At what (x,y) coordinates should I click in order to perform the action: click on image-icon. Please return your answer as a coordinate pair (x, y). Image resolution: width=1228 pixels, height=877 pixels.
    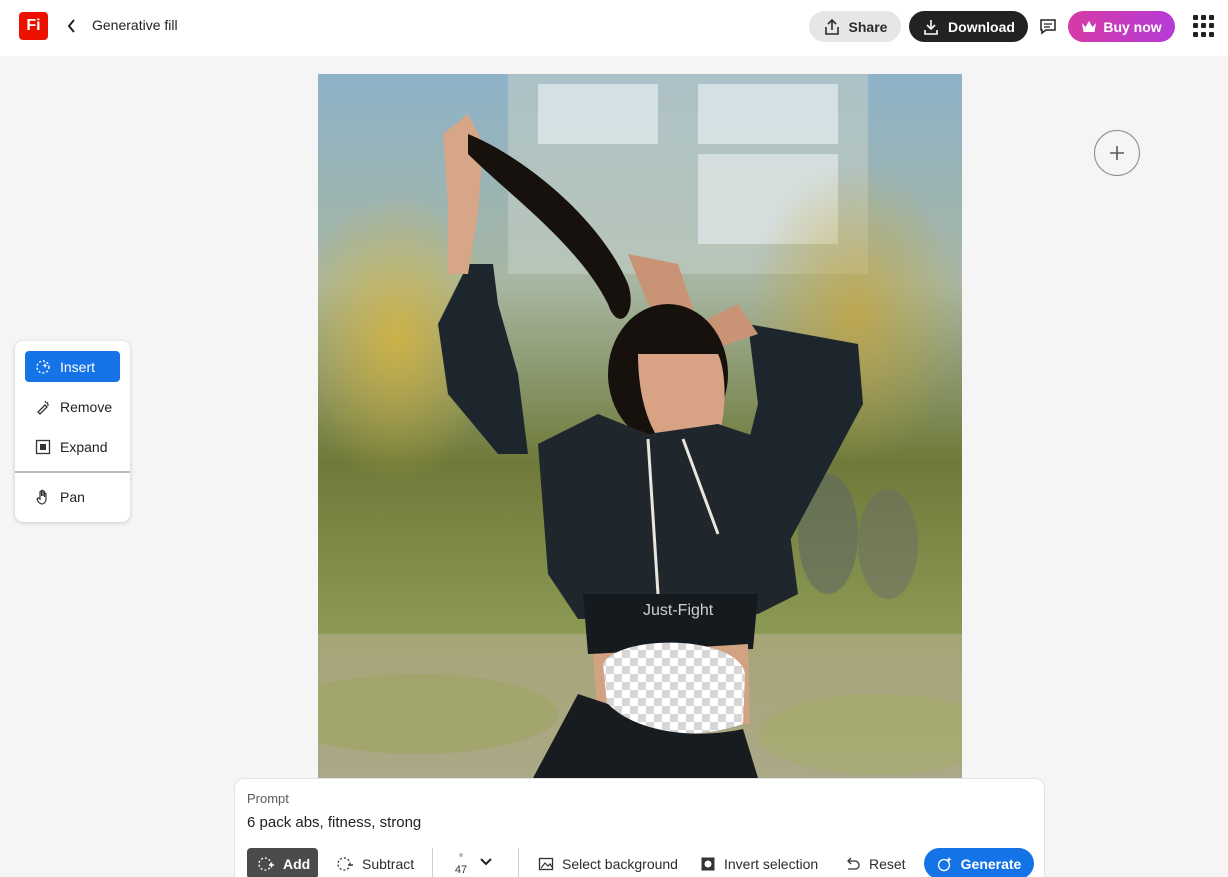
    Looking at the image, I should click on (546, 863).